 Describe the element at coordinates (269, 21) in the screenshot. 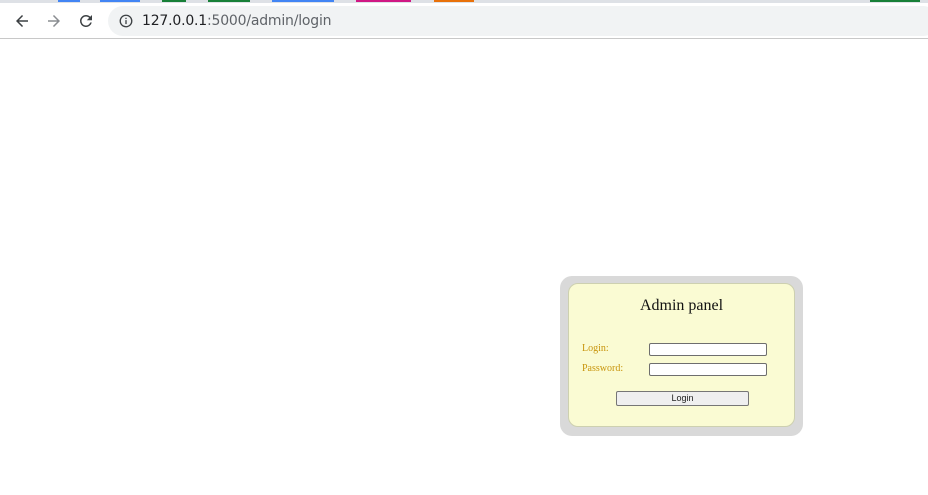

I see `url-path: :5000/admin/login` at that location.